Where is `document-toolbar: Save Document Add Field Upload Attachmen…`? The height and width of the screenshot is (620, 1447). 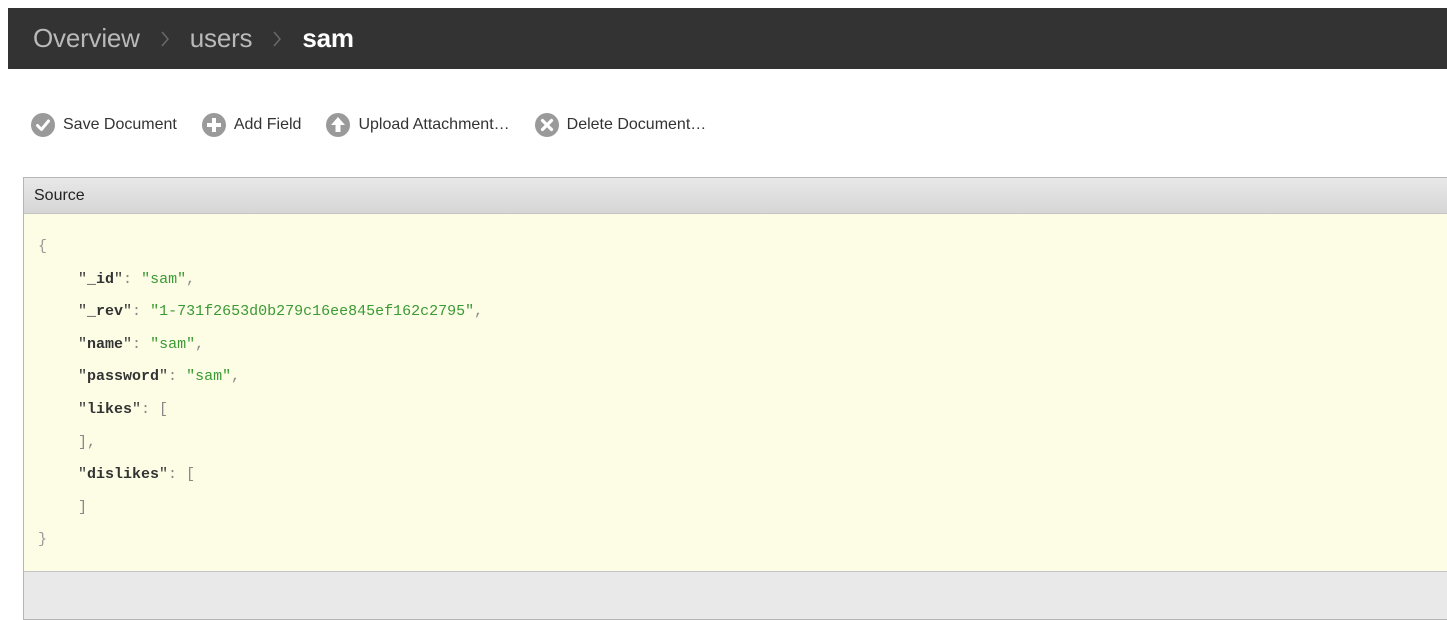
document-toolbar: Save Document Add Field Upload Attachmen… is located at coordinates (380, 125).